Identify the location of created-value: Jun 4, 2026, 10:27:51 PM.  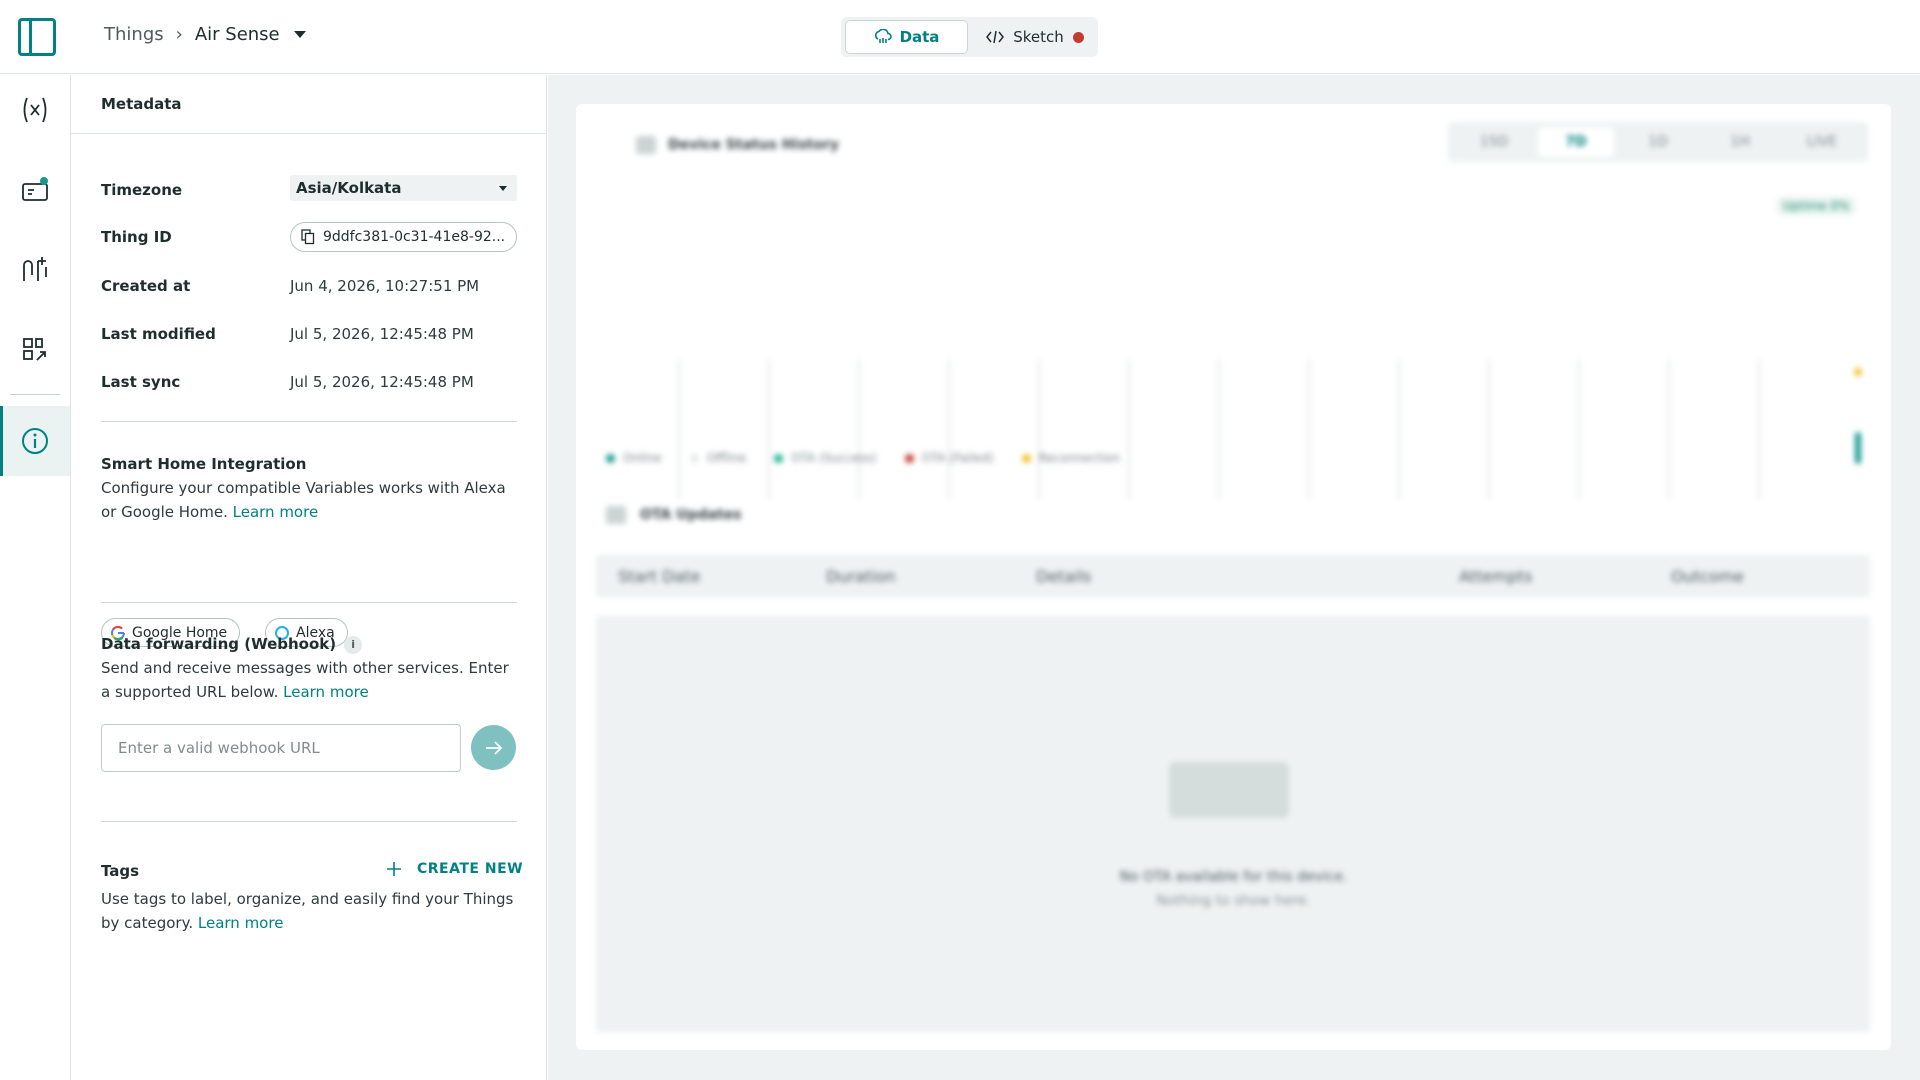
(385, 286).